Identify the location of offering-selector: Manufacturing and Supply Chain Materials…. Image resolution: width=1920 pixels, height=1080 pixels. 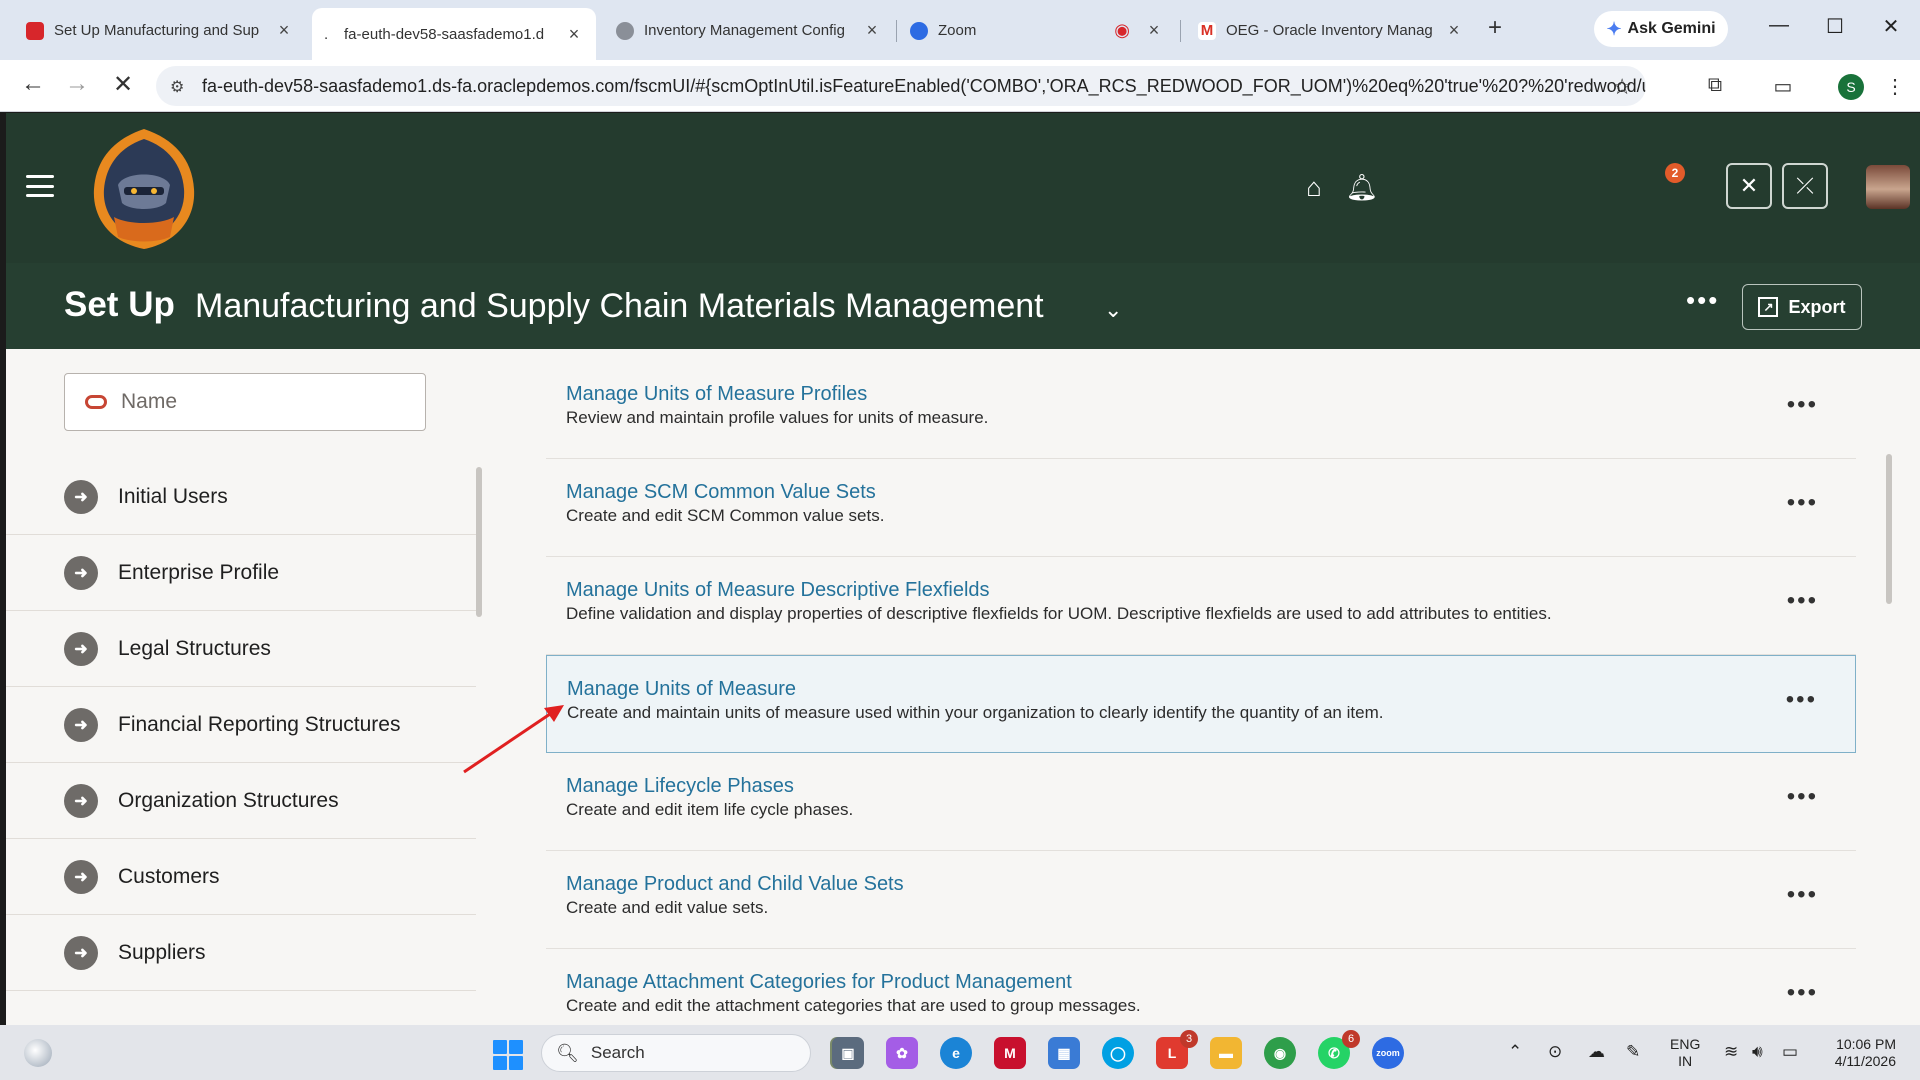
(619, 306).